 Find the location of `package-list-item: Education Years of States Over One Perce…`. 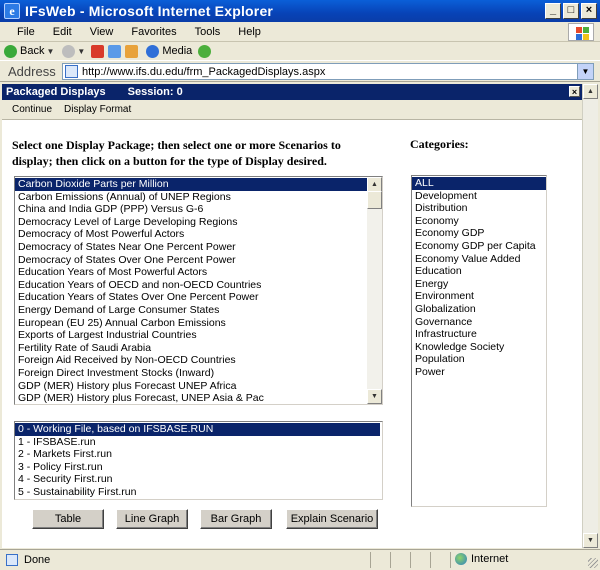

package-list-item: Education Years of States Over One Perce… is located at coordinates (191, 297).